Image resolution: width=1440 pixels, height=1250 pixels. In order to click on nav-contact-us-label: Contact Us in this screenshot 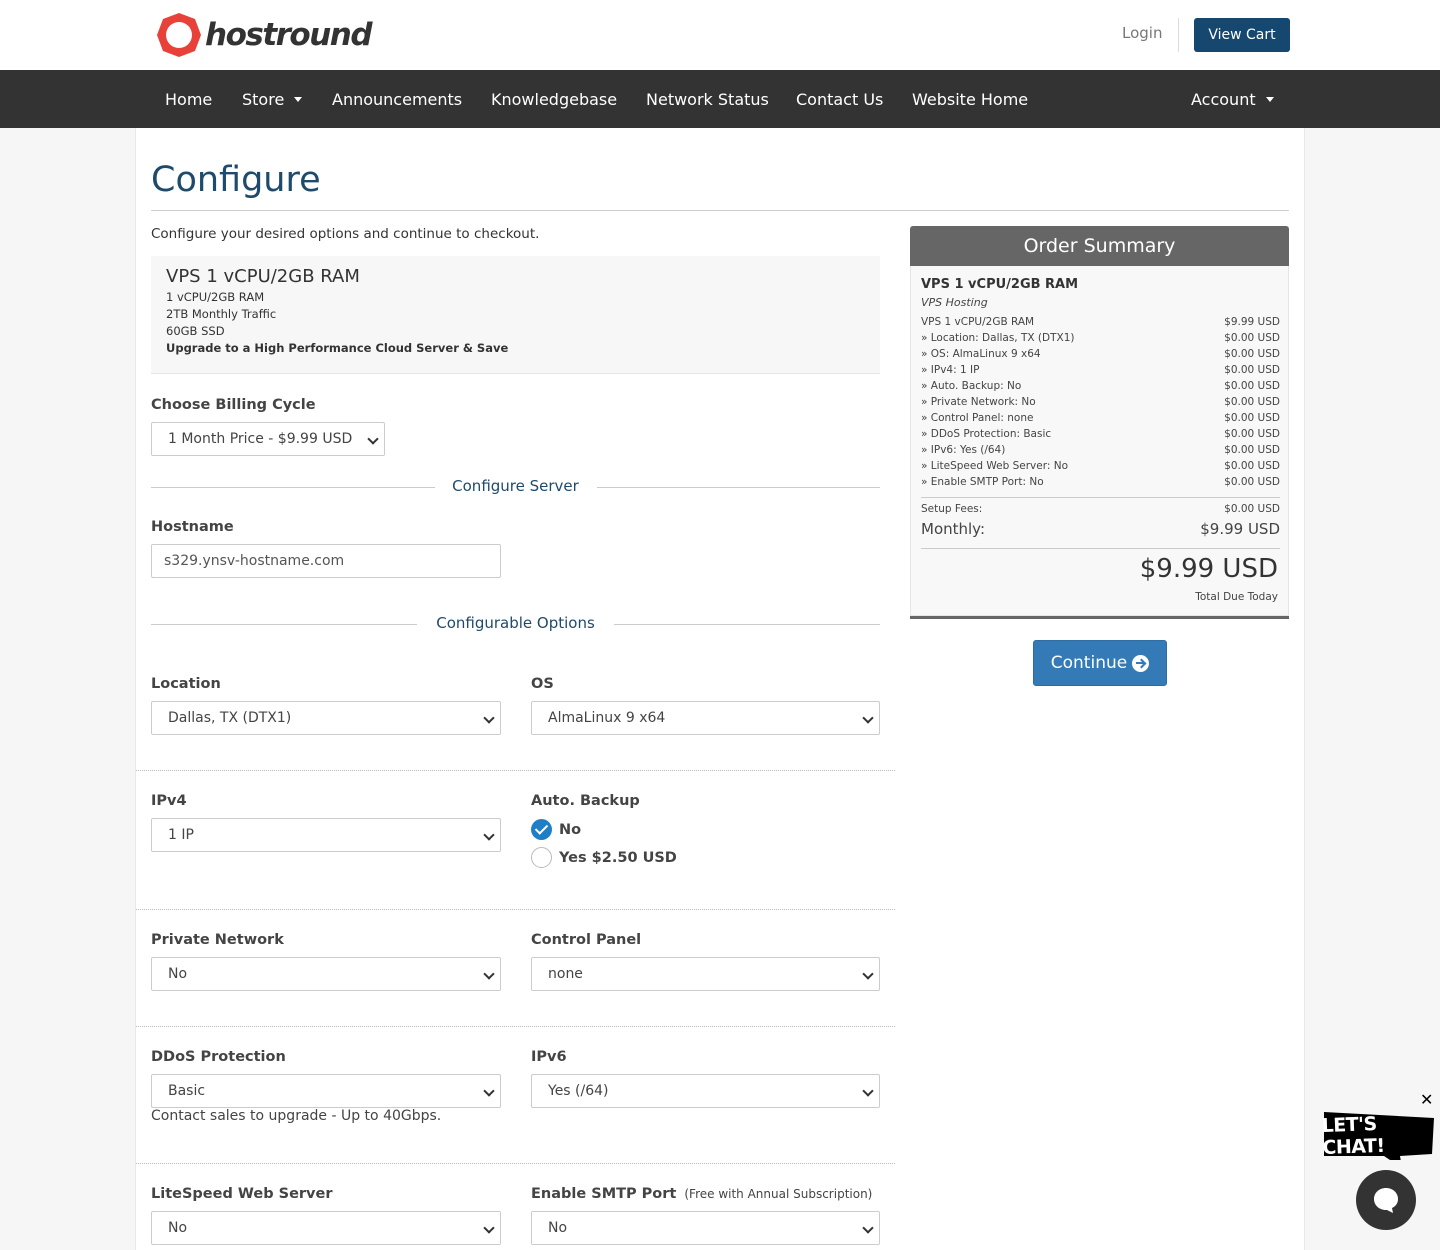, I will do `click(840, 99)`.